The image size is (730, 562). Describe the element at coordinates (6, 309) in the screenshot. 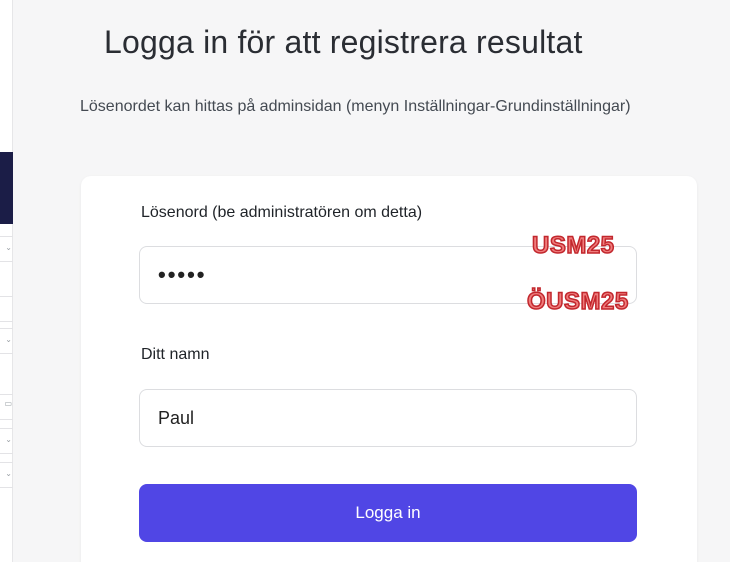

I see `sidebar-input-fragment` at that location.